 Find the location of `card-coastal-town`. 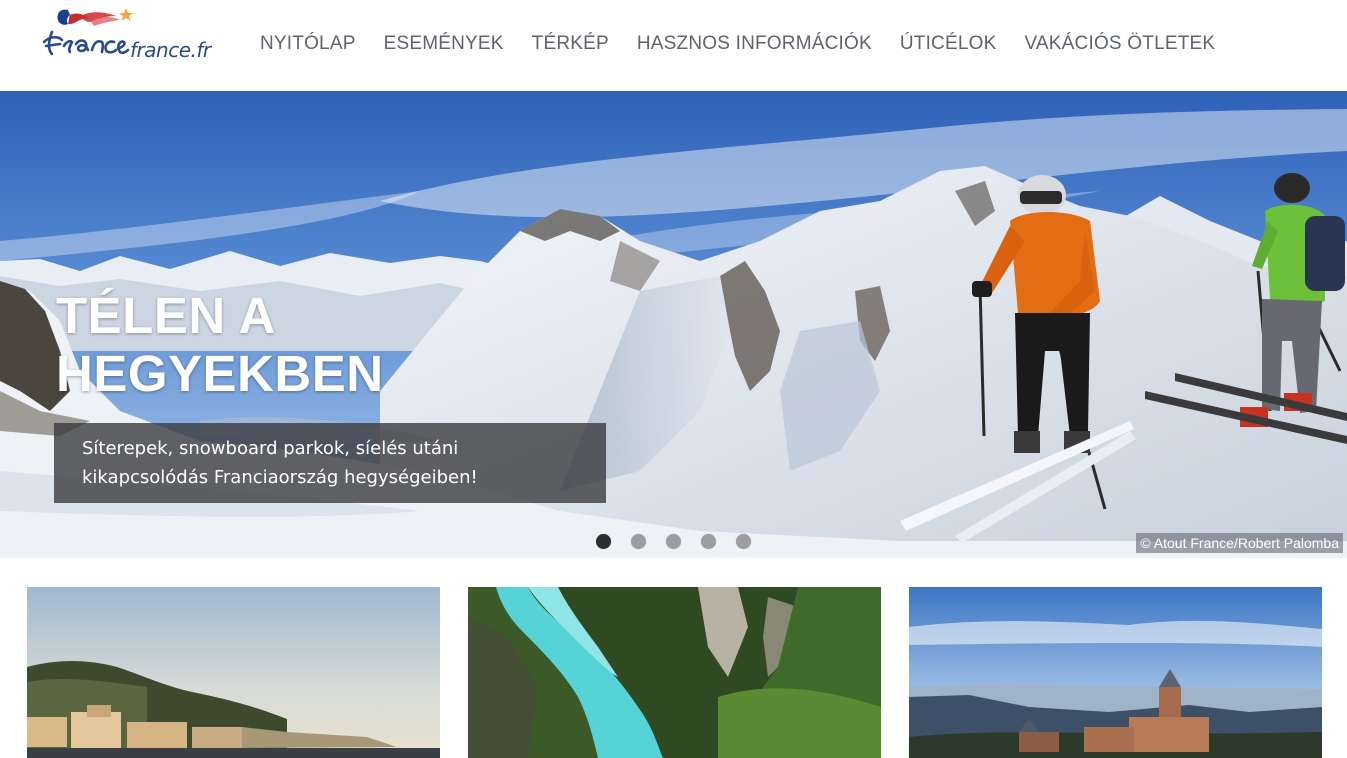

card-coastal-town is located at coordinates (233, 672).